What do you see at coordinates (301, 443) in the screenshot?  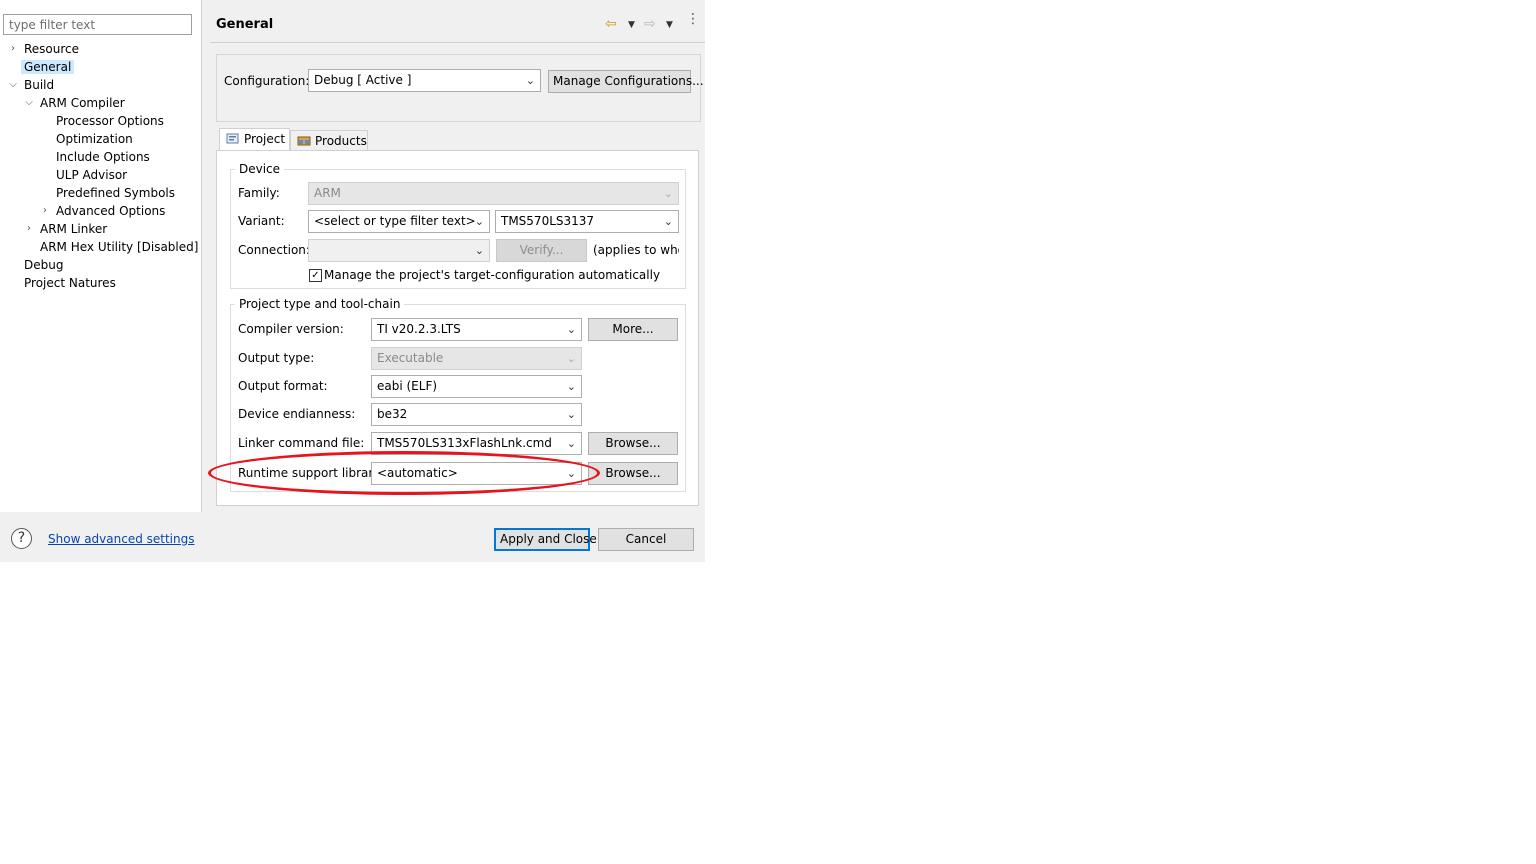 I see `linker-command-file-label: Linker command file:` at bounding box center [301, 443].